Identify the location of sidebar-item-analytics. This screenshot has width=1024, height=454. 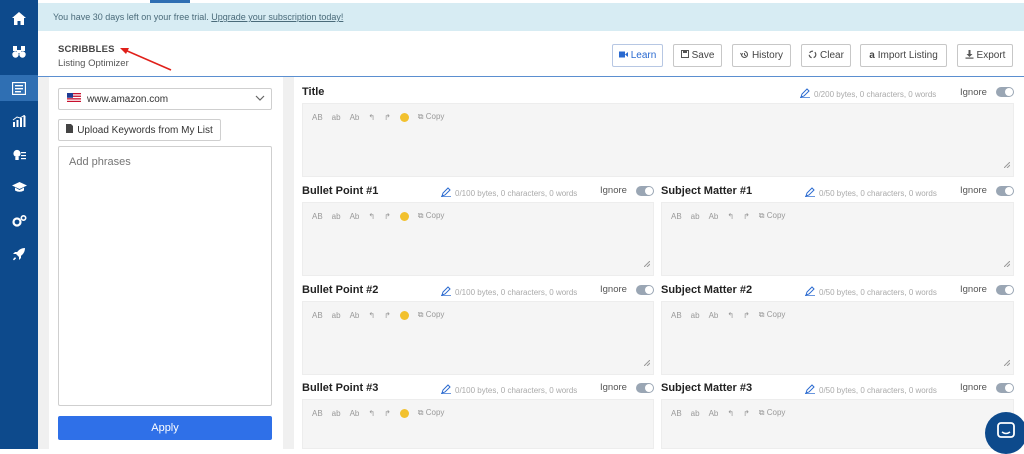
(19, 121).